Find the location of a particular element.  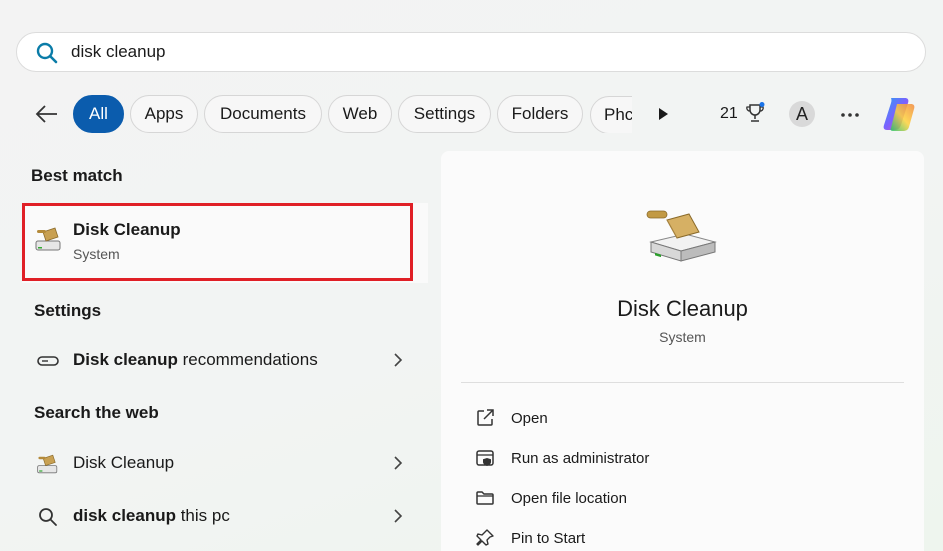

action-label: Run as administrator is located at coordinates (580, 458).